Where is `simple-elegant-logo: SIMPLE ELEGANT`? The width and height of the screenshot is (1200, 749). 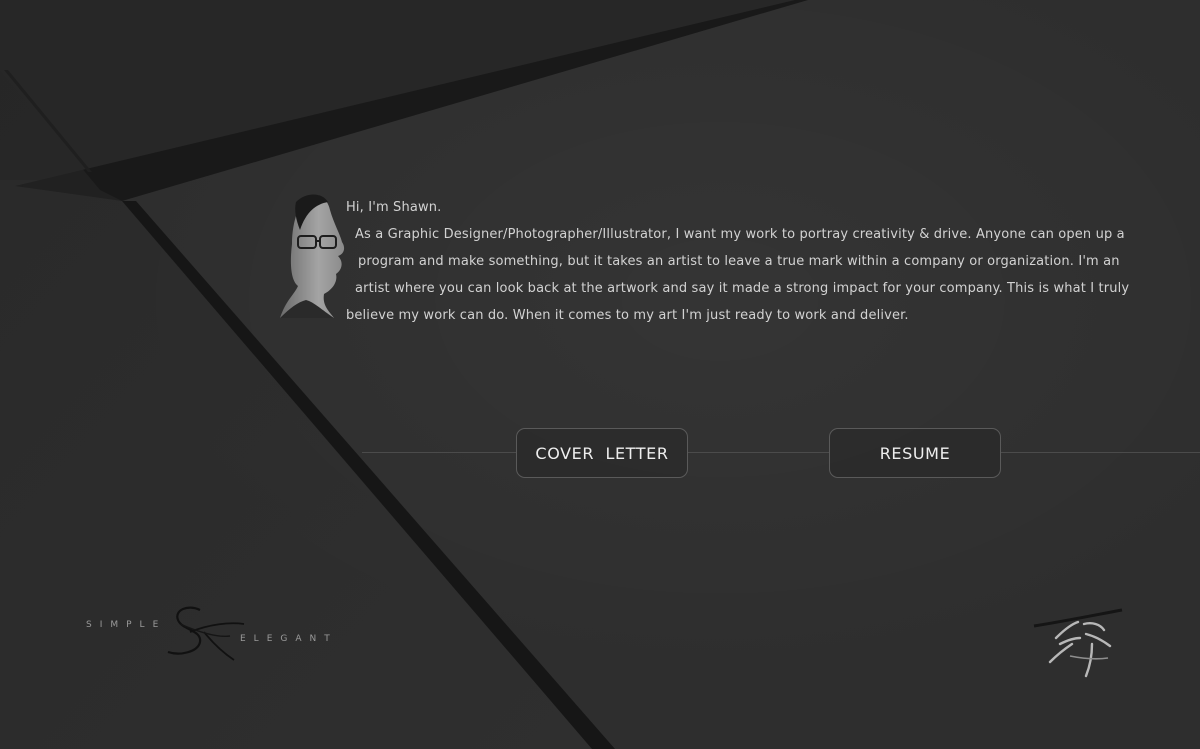
simple-elegant-logo: SIMPLE ELEGANT is located at coordinates (209, 634).